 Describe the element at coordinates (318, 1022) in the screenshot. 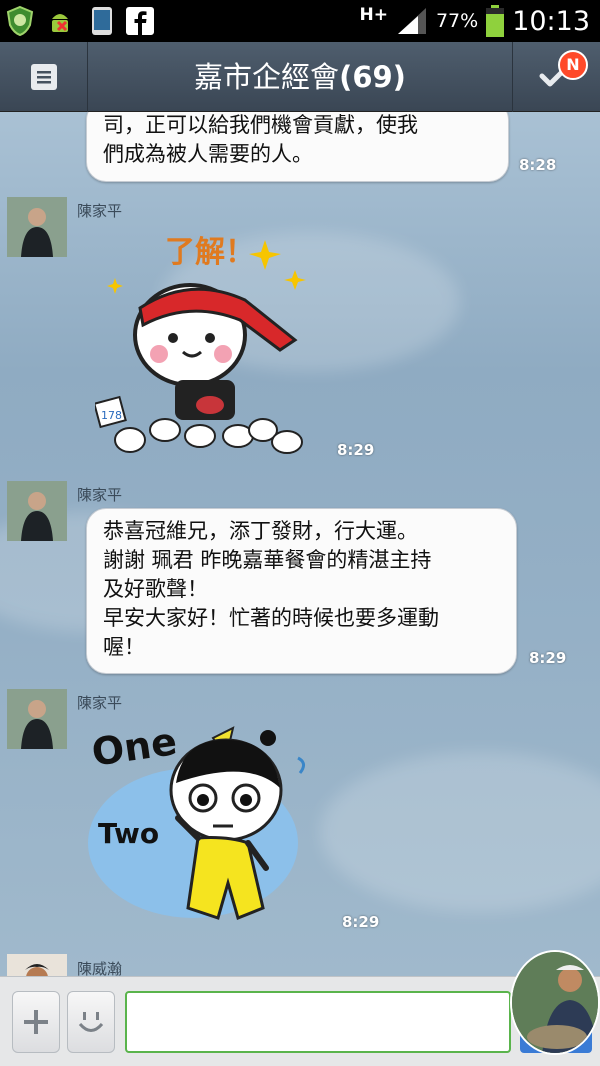

I see `message-input` at that location.